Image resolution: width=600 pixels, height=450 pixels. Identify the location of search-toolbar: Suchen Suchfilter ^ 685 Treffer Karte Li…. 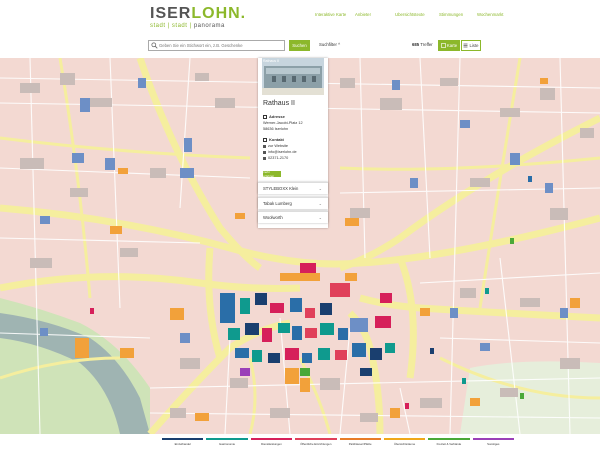
(300, 46).